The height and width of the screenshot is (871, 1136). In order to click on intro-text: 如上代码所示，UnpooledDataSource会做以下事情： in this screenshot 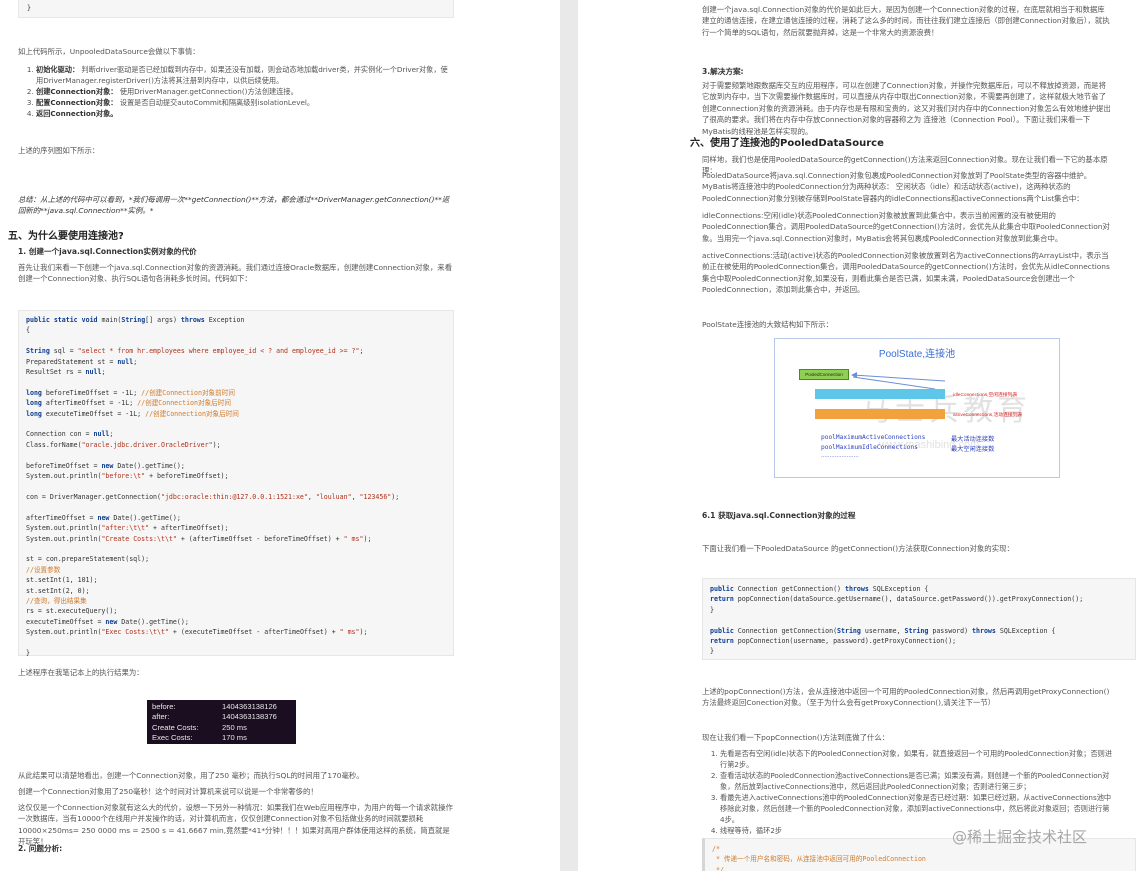, I will do `click(109, 51)`.